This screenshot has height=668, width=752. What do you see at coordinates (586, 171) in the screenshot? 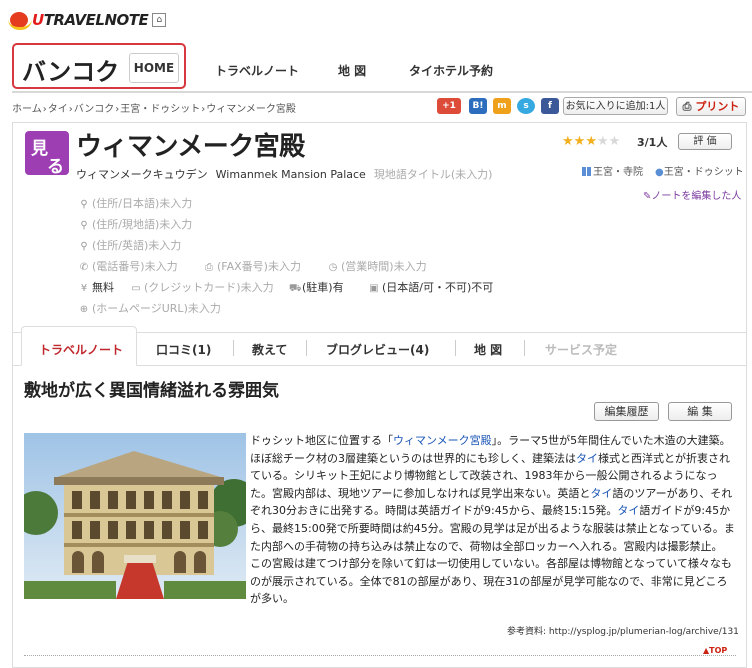
I see `grid-icon` at bounding box center [586, 171].